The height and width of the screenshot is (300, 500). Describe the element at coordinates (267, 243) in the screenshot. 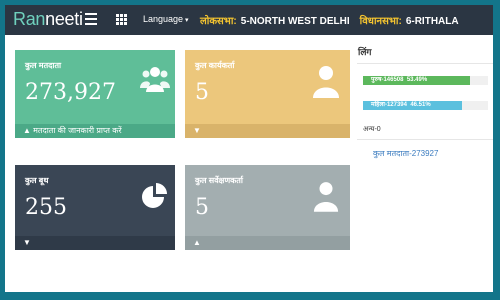

I see `surveyors-footer-toggle: ▲` at that location.